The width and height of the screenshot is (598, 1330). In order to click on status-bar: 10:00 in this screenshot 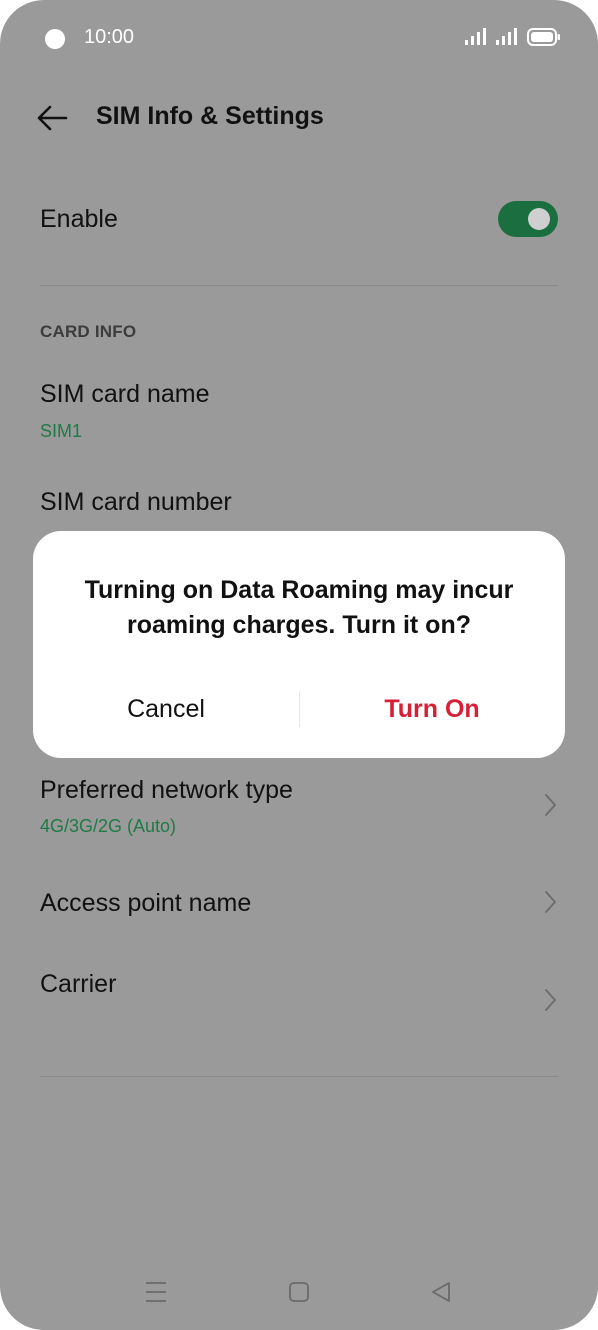, I will do `click(299, 38)`.